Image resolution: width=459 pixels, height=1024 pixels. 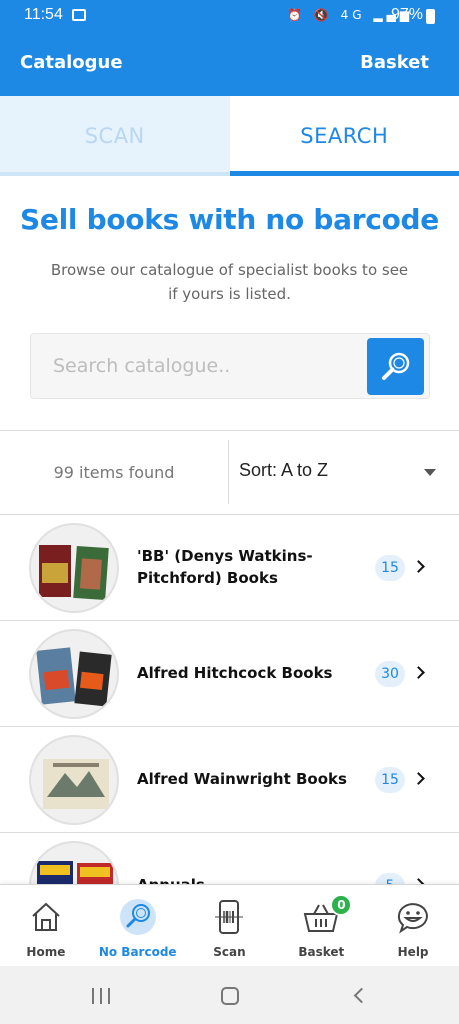 What do you see at coordinates (242, 779) in the screenshot?
I see `list-item-title: Alfred Wainwright Books` at bounding box center [242, 779].